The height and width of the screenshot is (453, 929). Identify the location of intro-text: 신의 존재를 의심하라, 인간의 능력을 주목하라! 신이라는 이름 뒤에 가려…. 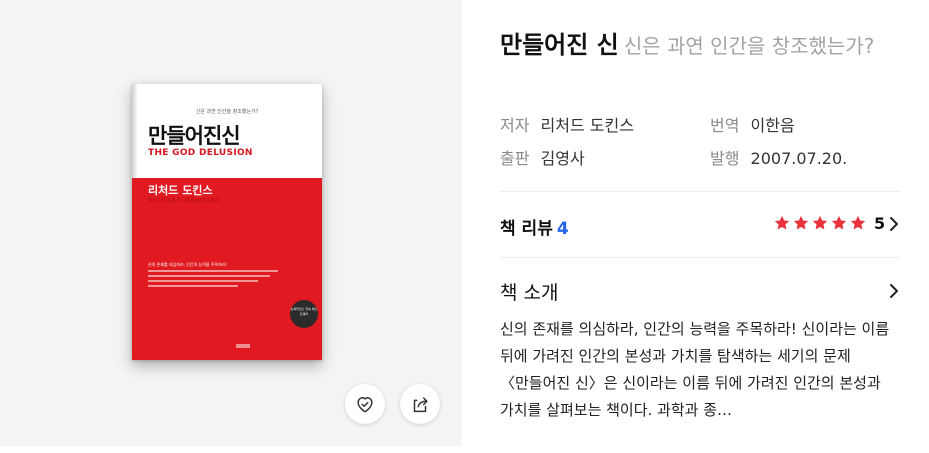
(695, 369).